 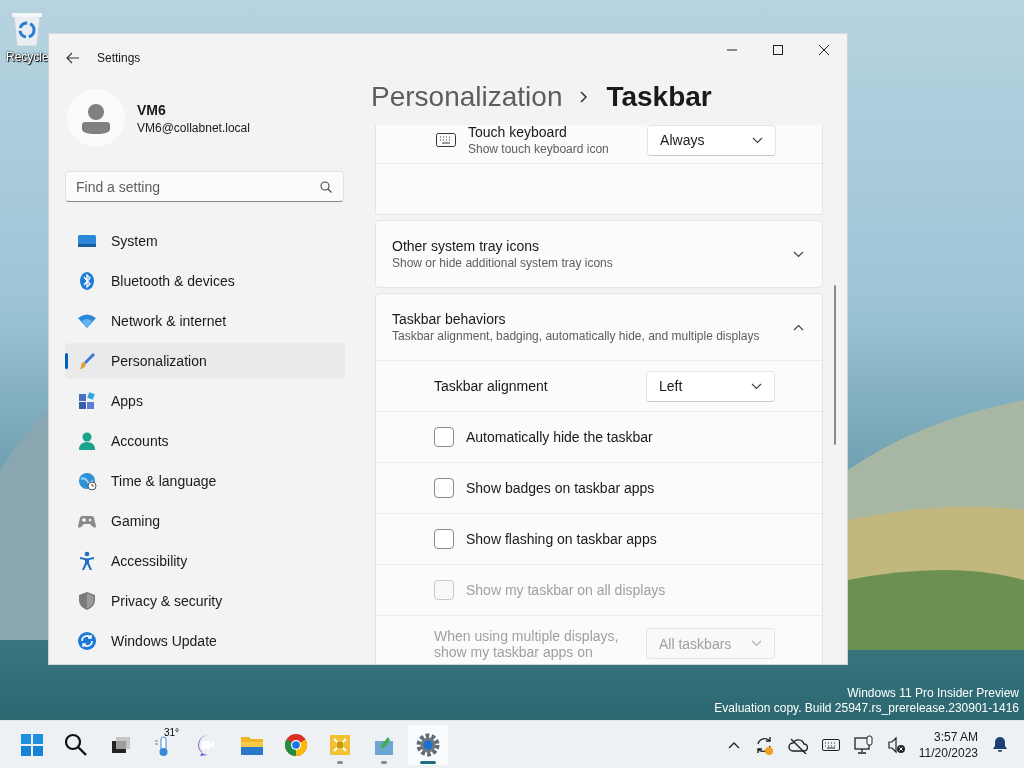 I want to click on windows-logo-icon, so click(x=32, y=744).